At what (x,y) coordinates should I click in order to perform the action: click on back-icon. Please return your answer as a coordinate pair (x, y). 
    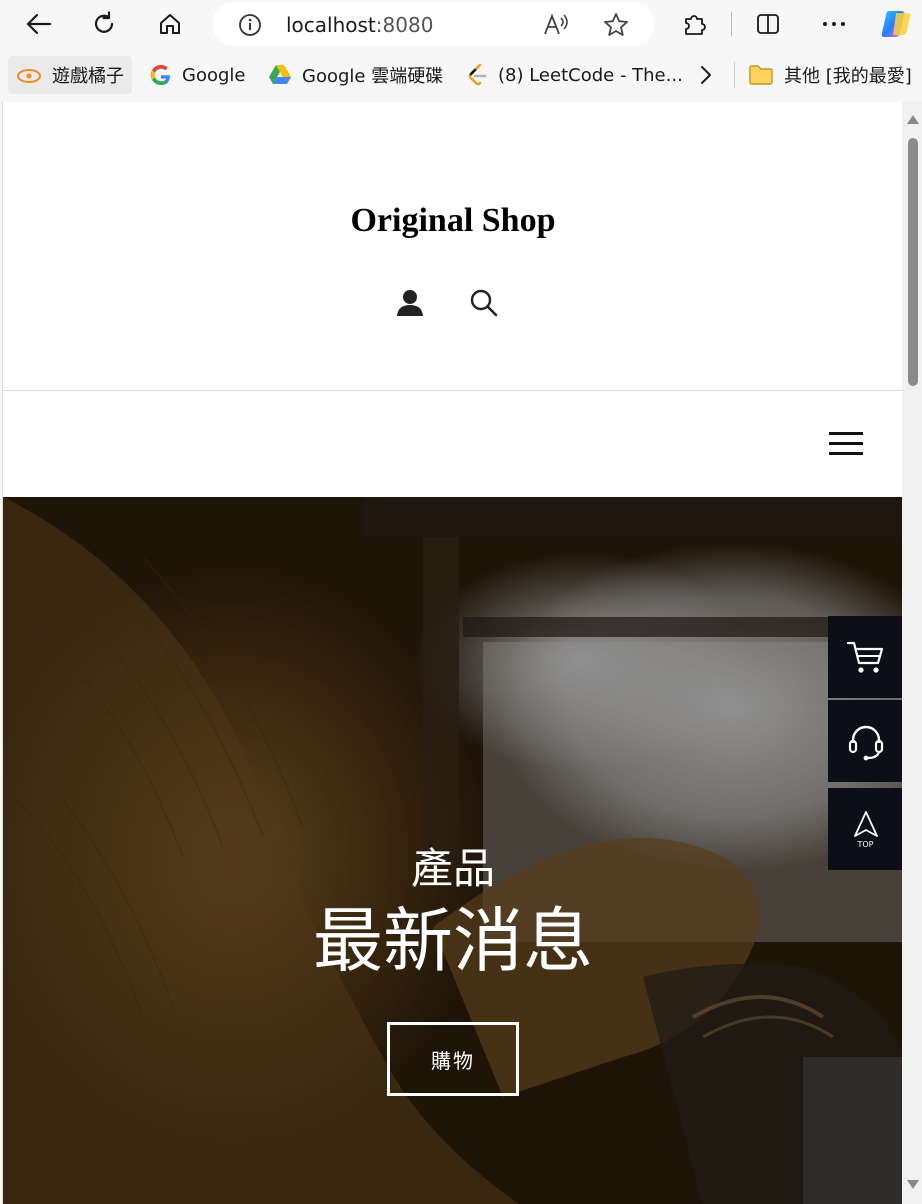
    Looking at the image, I should click on (38, 24).